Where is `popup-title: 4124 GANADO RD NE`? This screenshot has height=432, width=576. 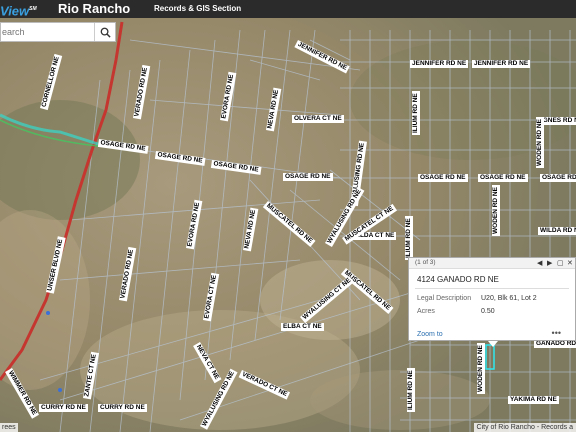
popup-title: 4124 GANADO RD NE is located at coordinates (458, 279).